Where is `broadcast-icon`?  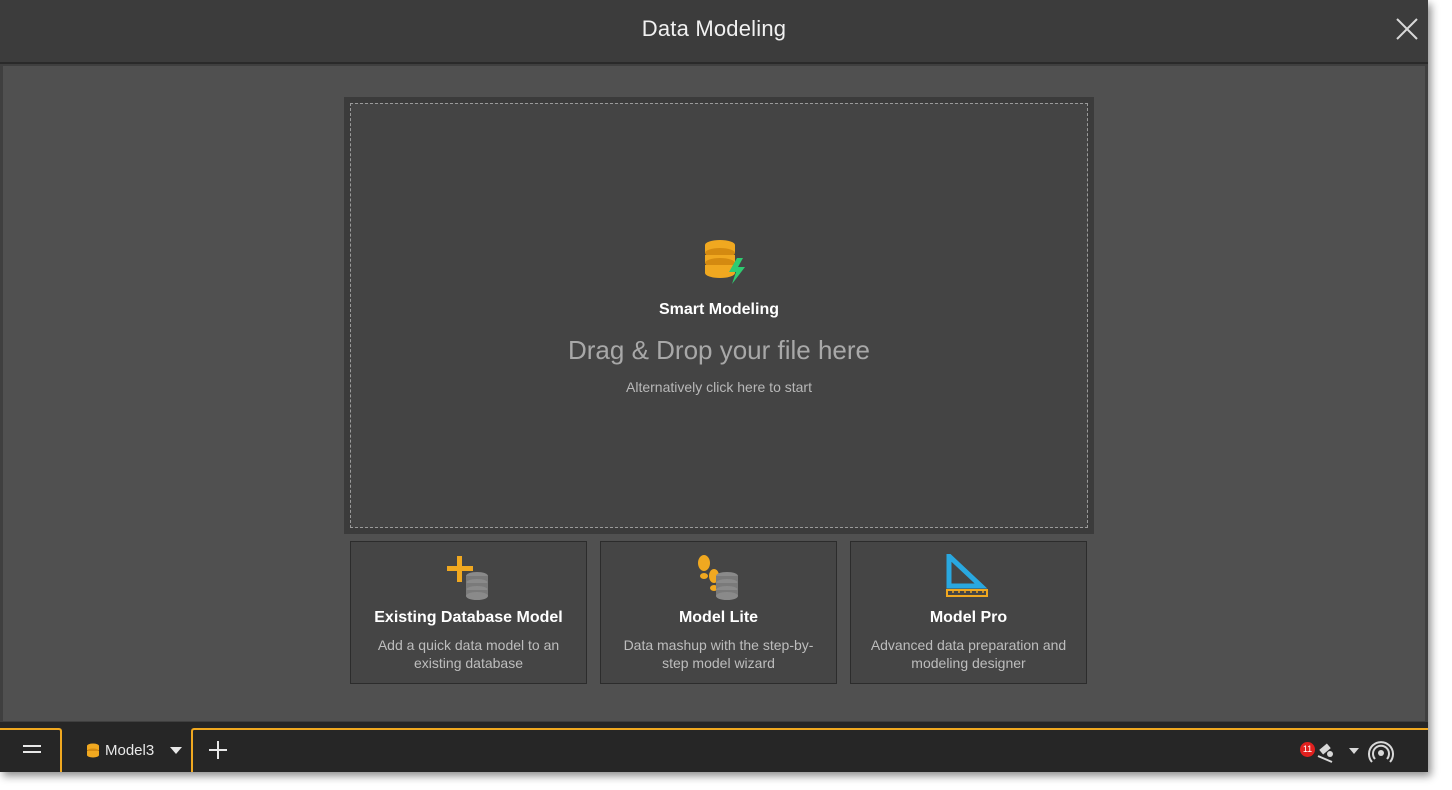 broadcast-icon is located at coordinates (1381, 752).